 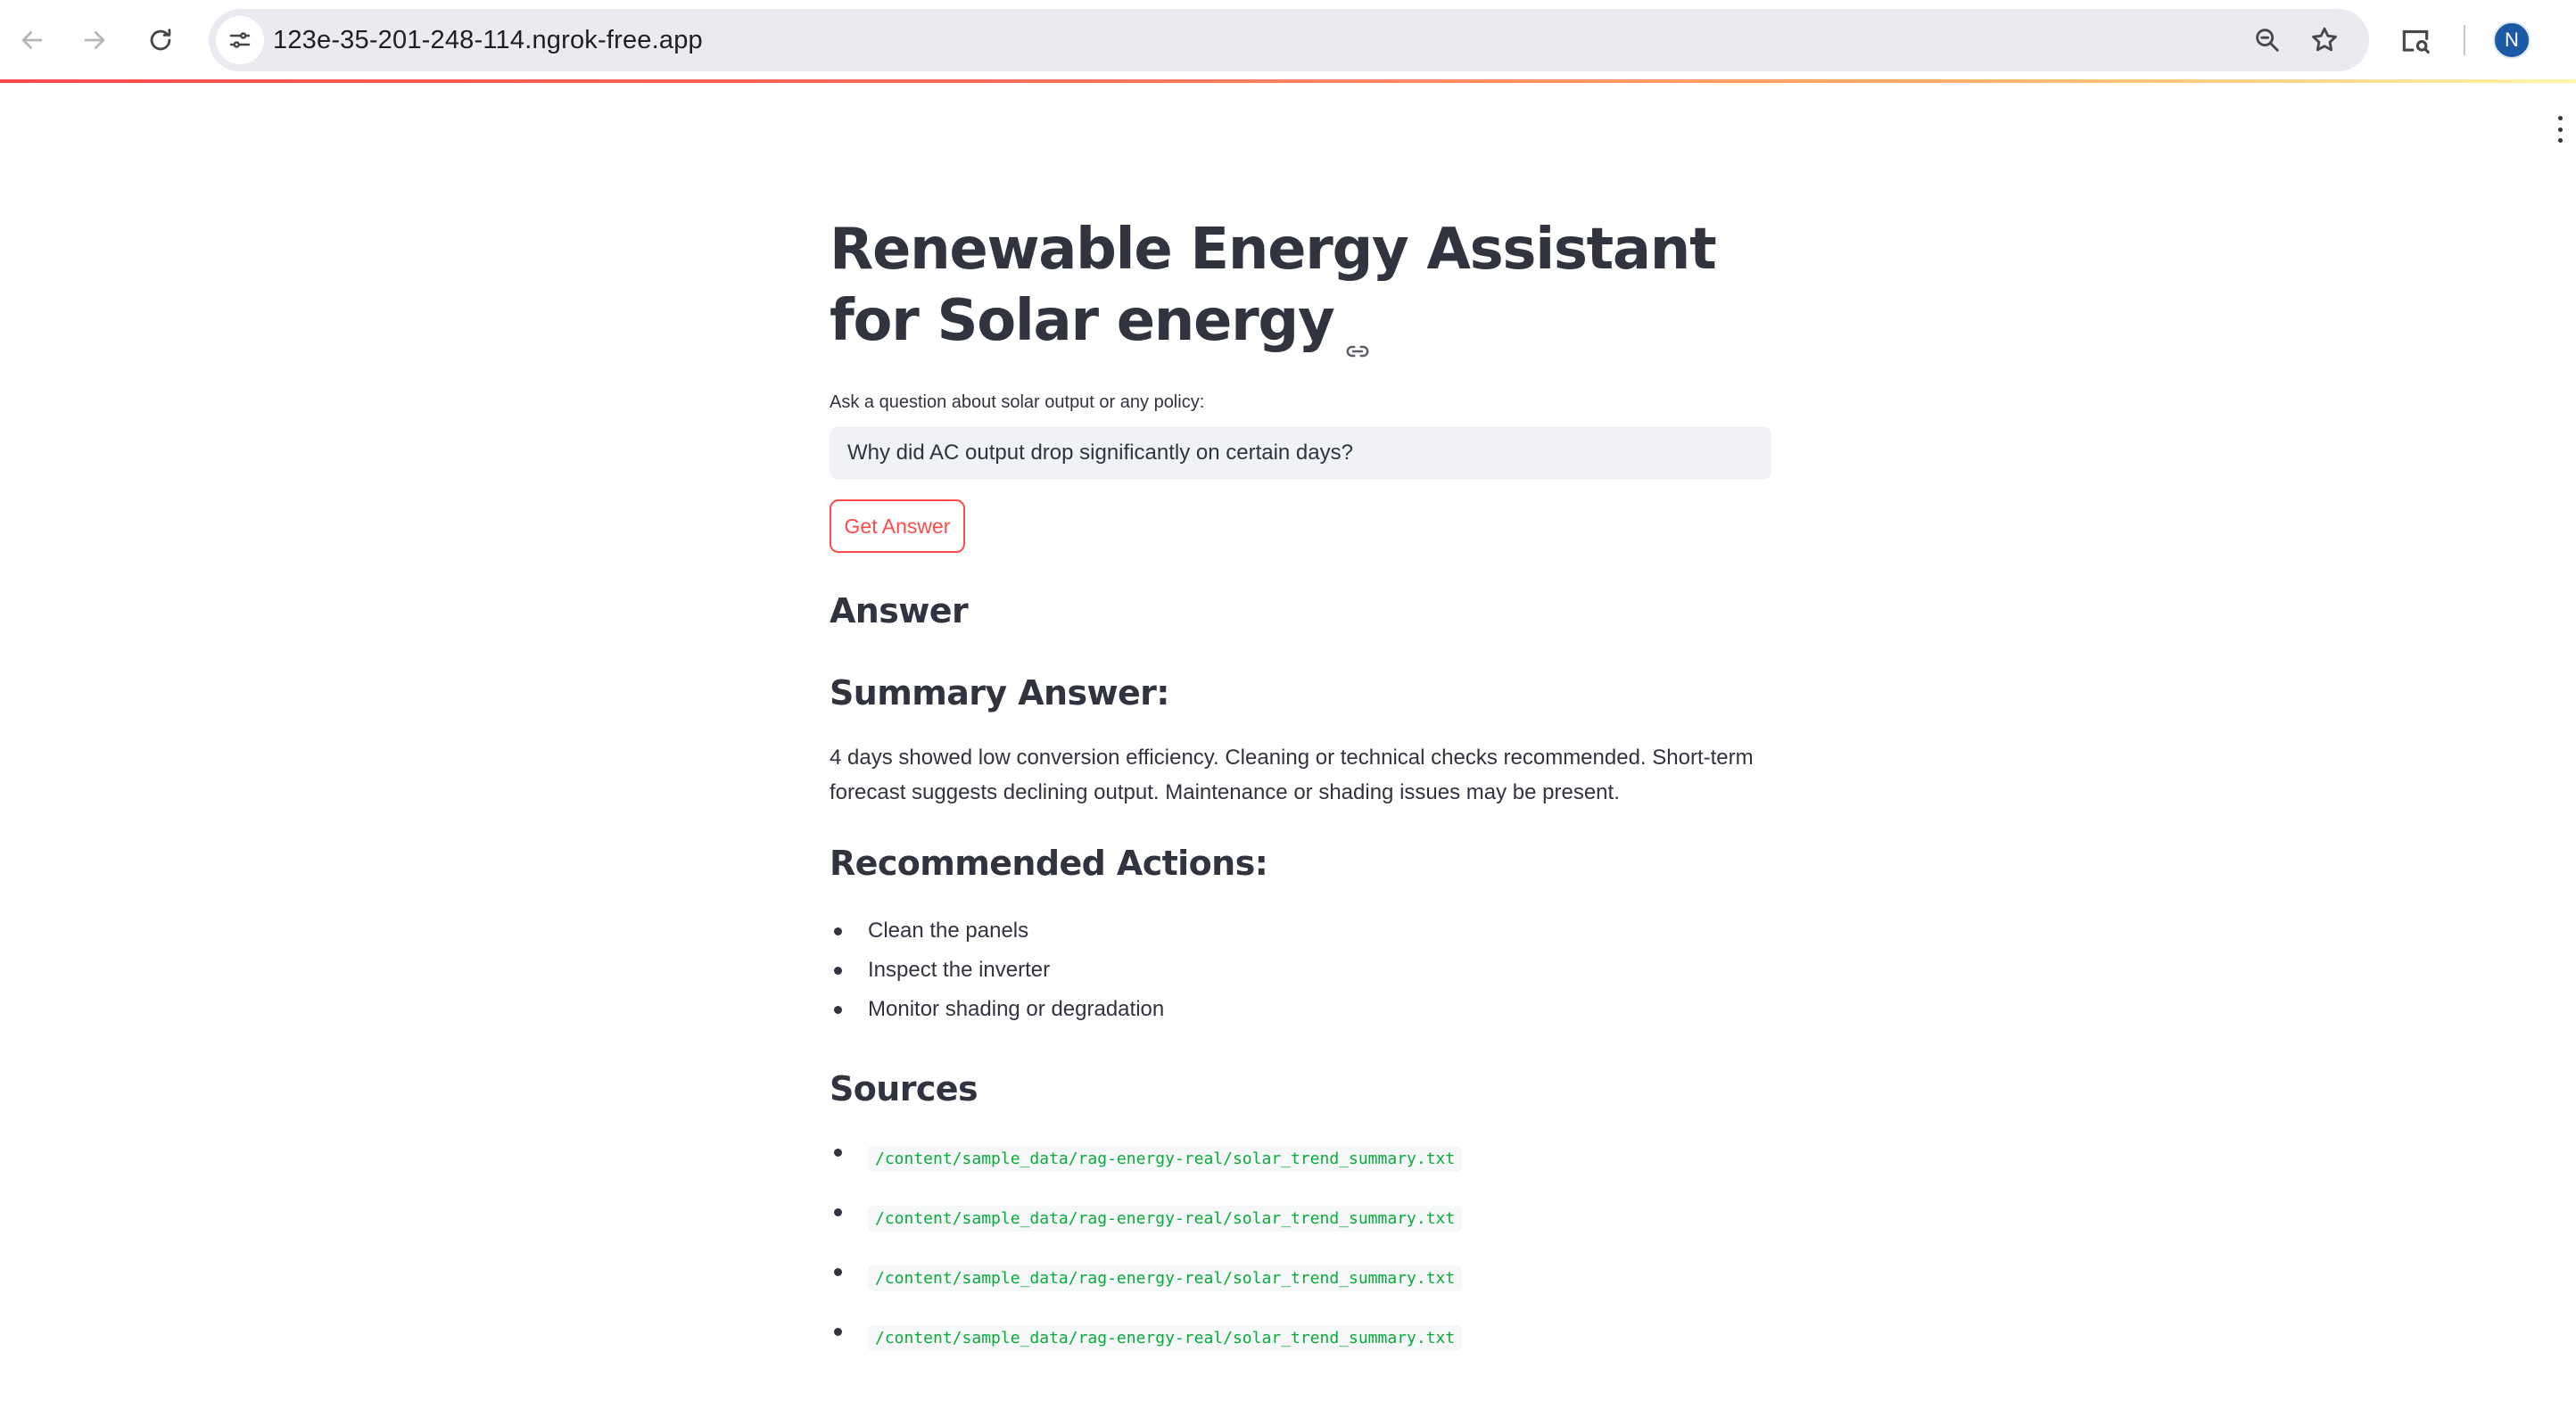 I want to click on forward-button, so click(x=95, y=40).